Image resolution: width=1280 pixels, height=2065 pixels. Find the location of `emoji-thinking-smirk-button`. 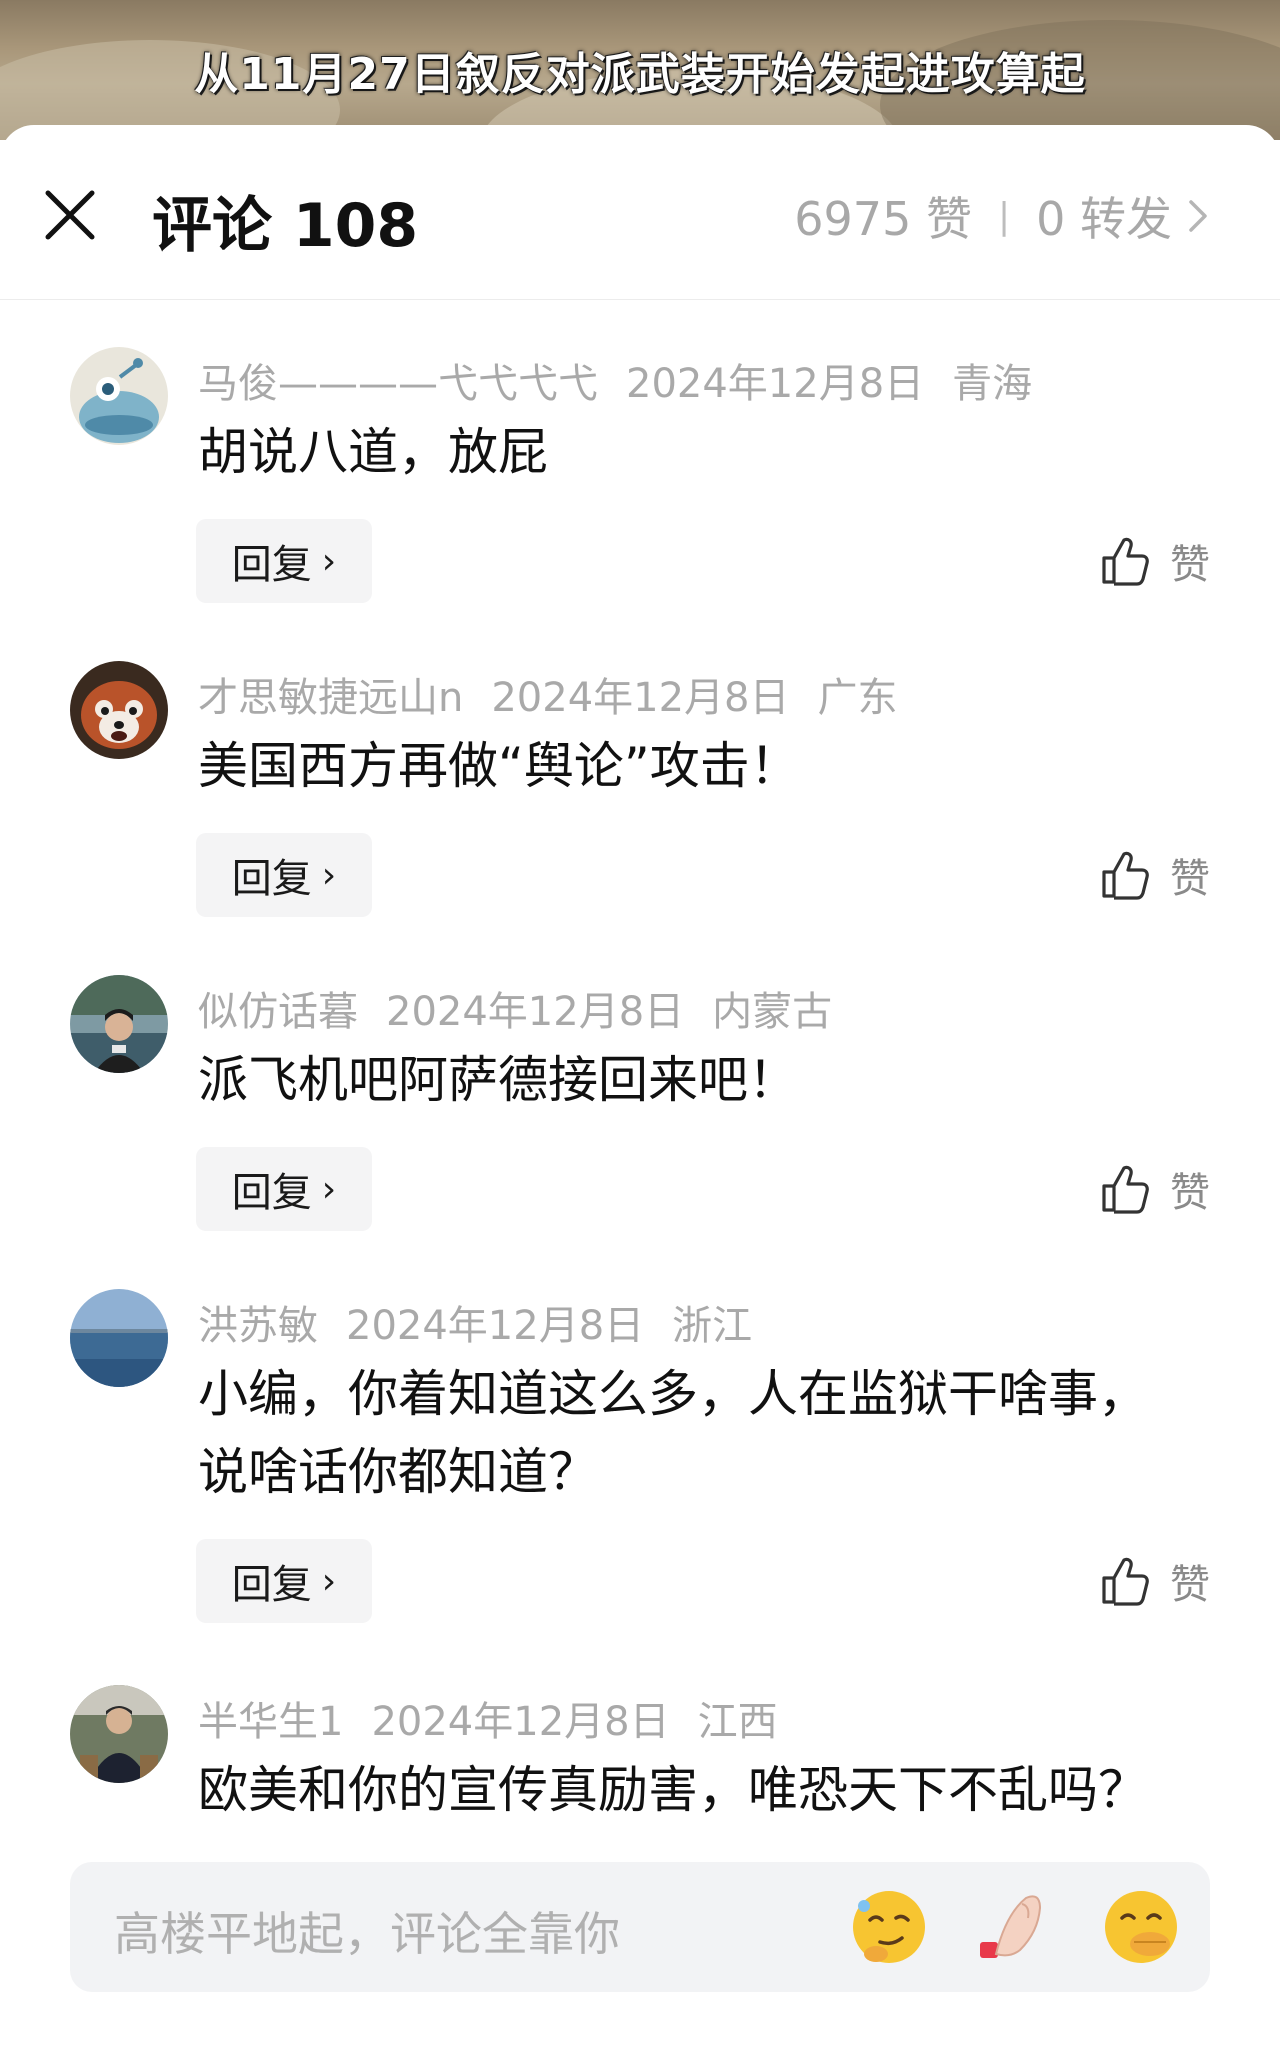

emoji-thinking-smirk-button is located at coordinates (889, 1927).